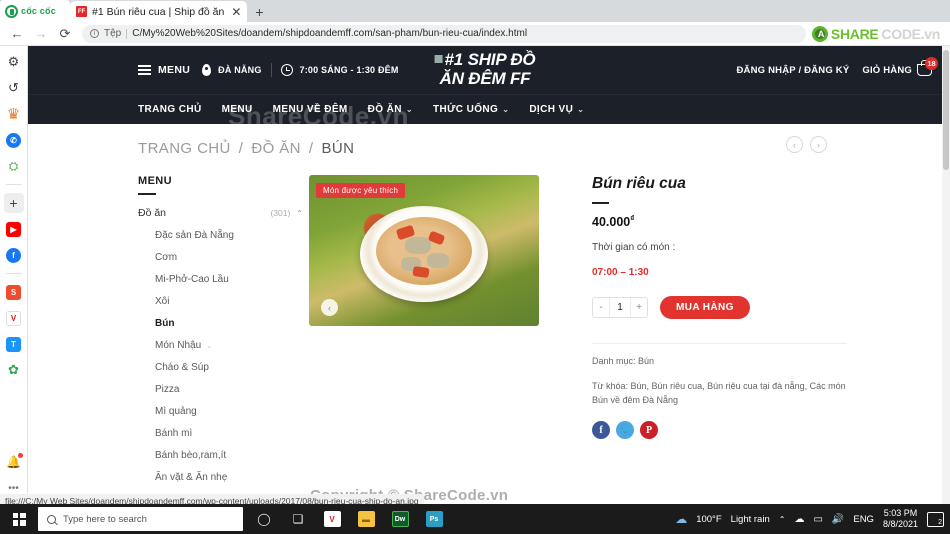 The height and width of the screenshot is (534, 950). What do you see at coordinates (209, 345) in the screenshot?
I see `chevron-down-icon: ⌄` at bounding box center [209, 345].